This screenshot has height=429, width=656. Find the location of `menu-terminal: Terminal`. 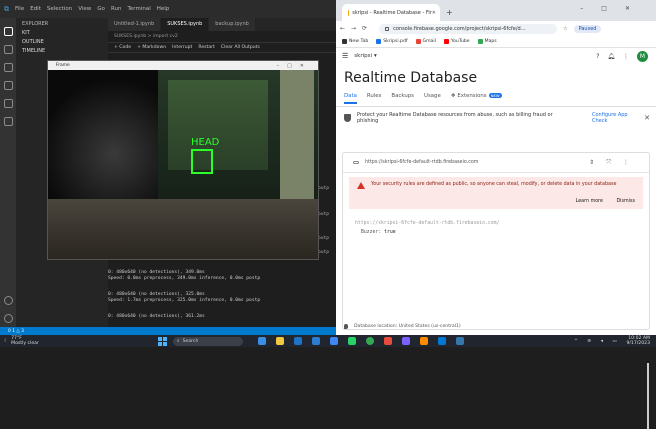

menu-terminal: Terminal is located at coordinates (138, 9).